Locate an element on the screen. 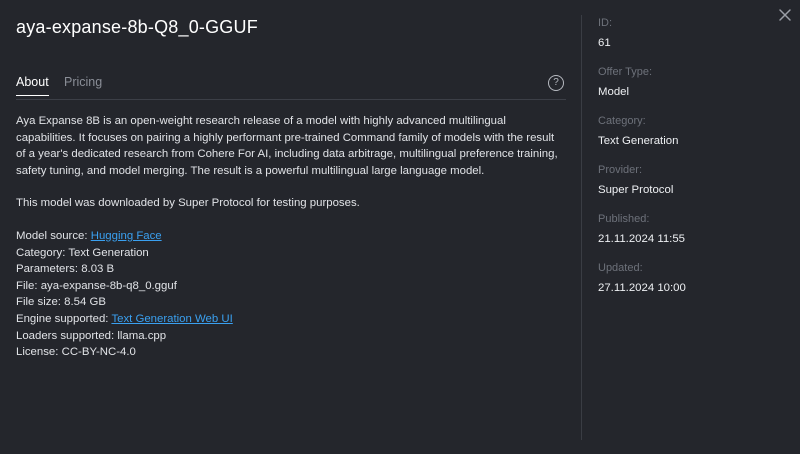 The height and width of the screenshot is (454, 800). help-icon: ? is located at coordinates (556, 83).